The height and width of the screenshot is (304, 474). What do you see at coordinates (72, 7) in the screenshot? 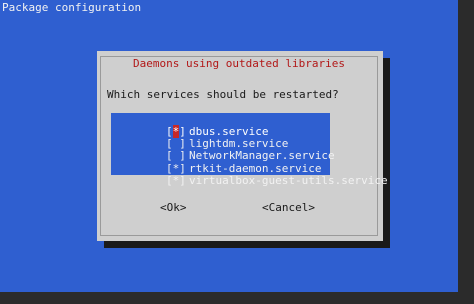
I see `window-title: Package configuration` at bounding box center [72, 7].